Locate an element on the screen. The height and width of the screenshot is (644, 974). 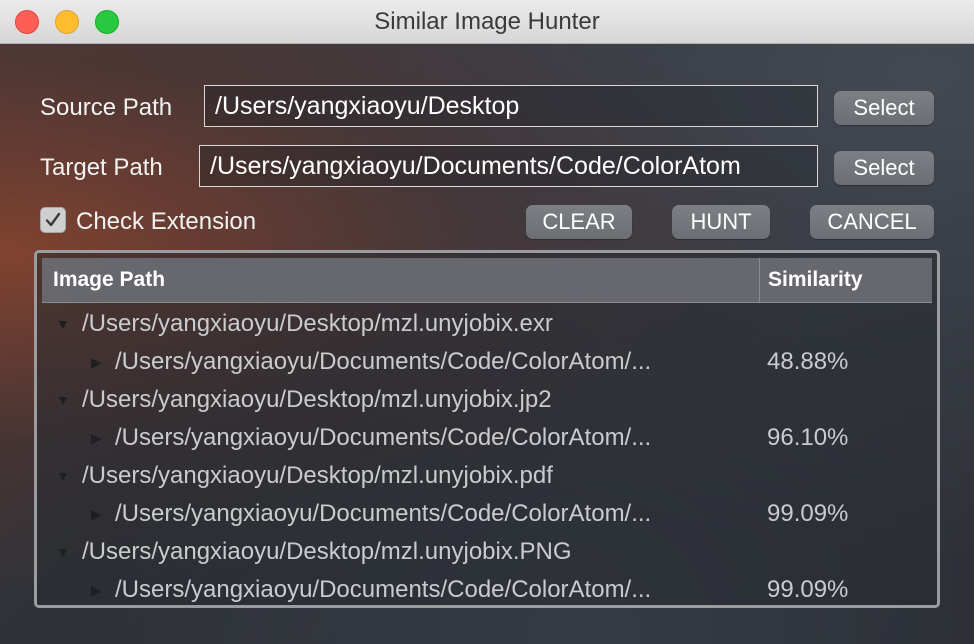
title-bar: Similar Image Hunter is located at coordinates (487, 22).